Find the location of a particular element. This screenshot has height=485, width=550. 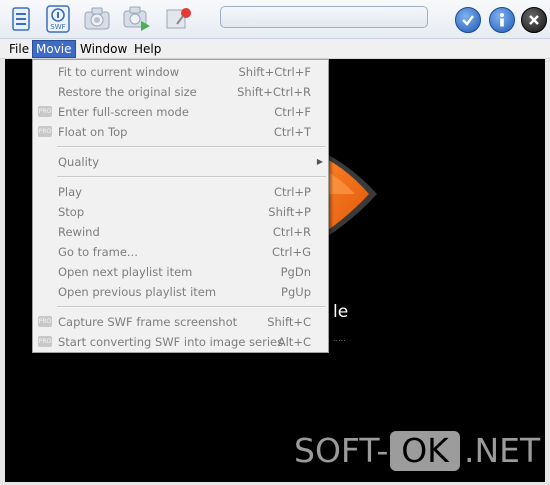

menu-item-next-playlist: Open next playlist item PgDn is located at coordinates (180, 272).